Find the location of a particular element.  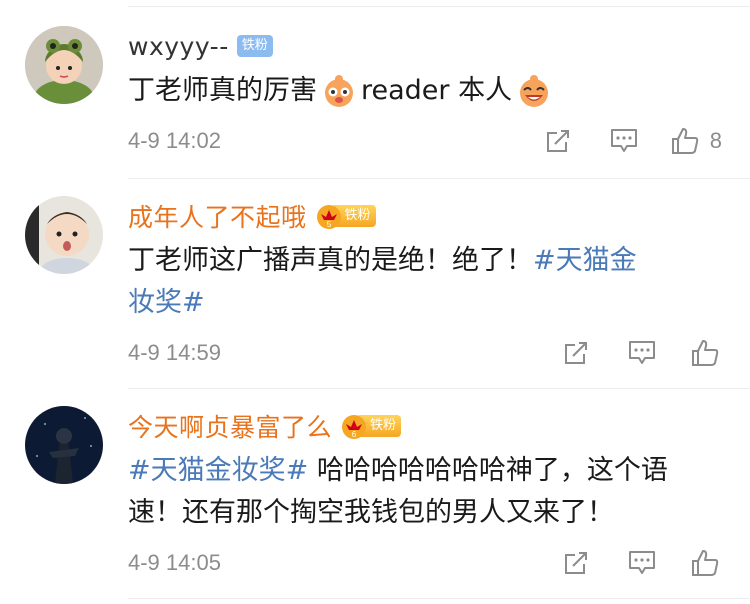

comment-timestamp: 4-9 14:59 is located at coordinates (174, 352).